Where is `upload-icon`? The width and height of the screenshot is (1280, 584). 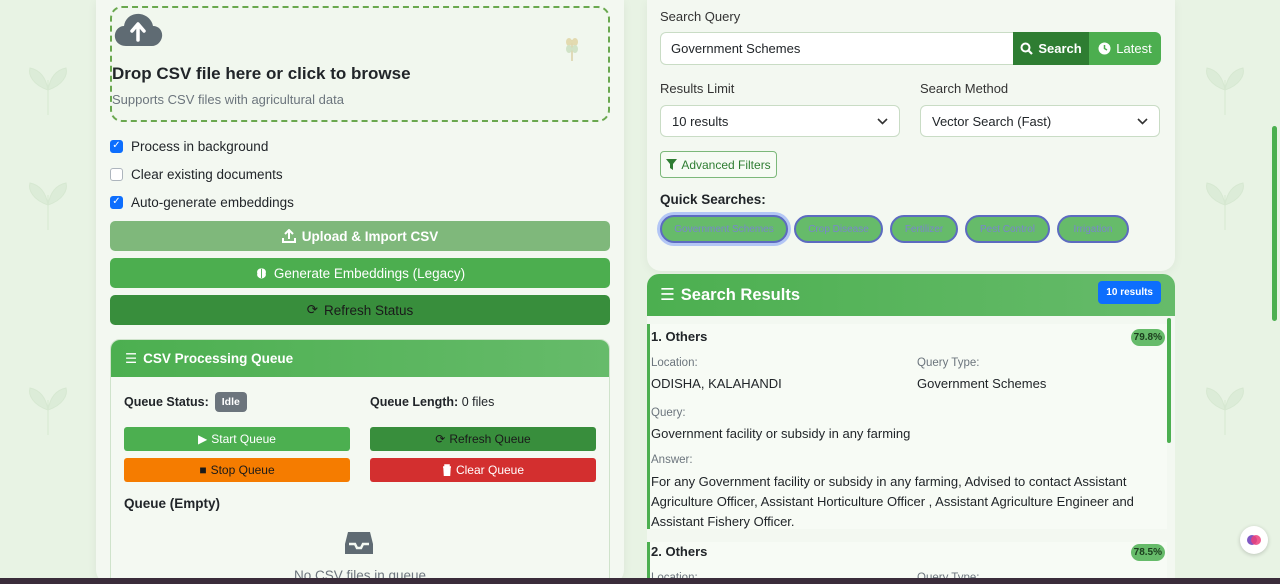
upload-icon is located at coordinates (288, 236).